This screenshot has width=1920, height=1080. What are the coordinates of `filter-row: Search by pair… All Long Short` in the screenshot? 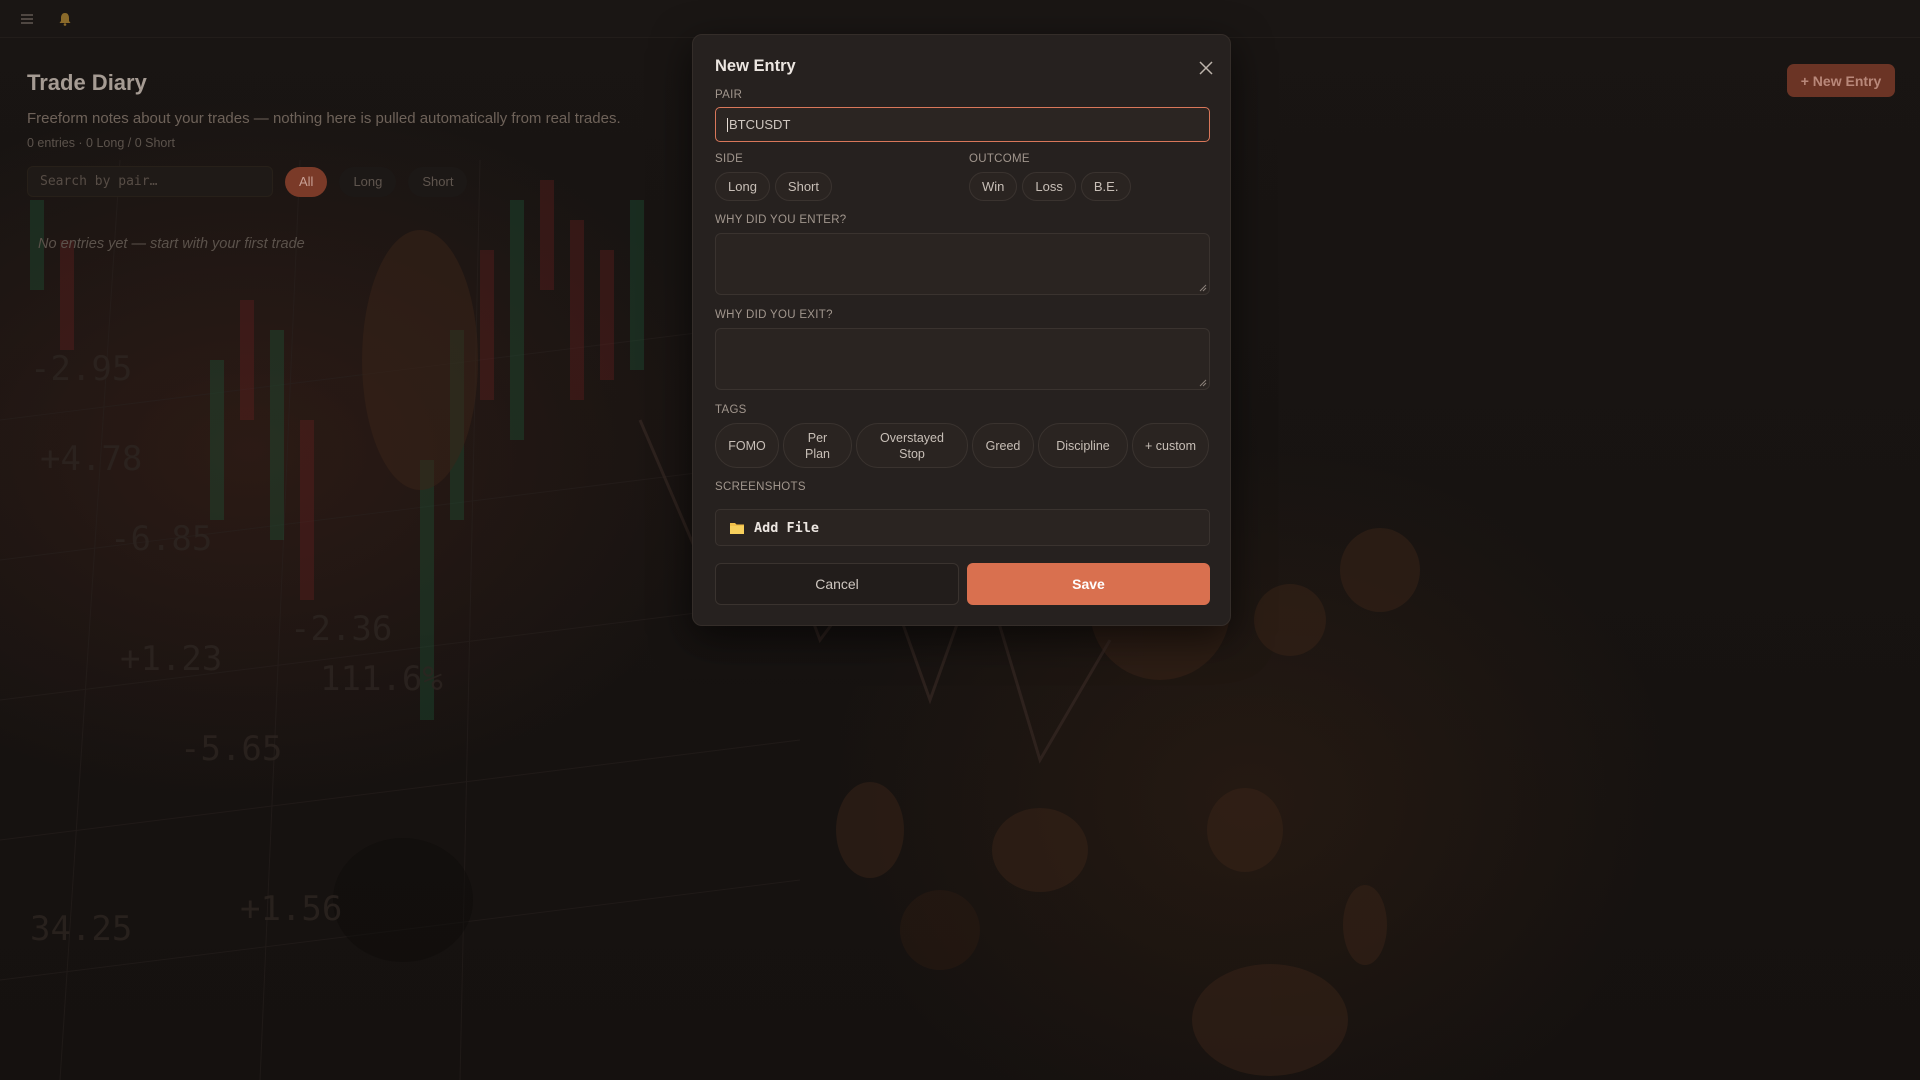 It's located at (247, 181).